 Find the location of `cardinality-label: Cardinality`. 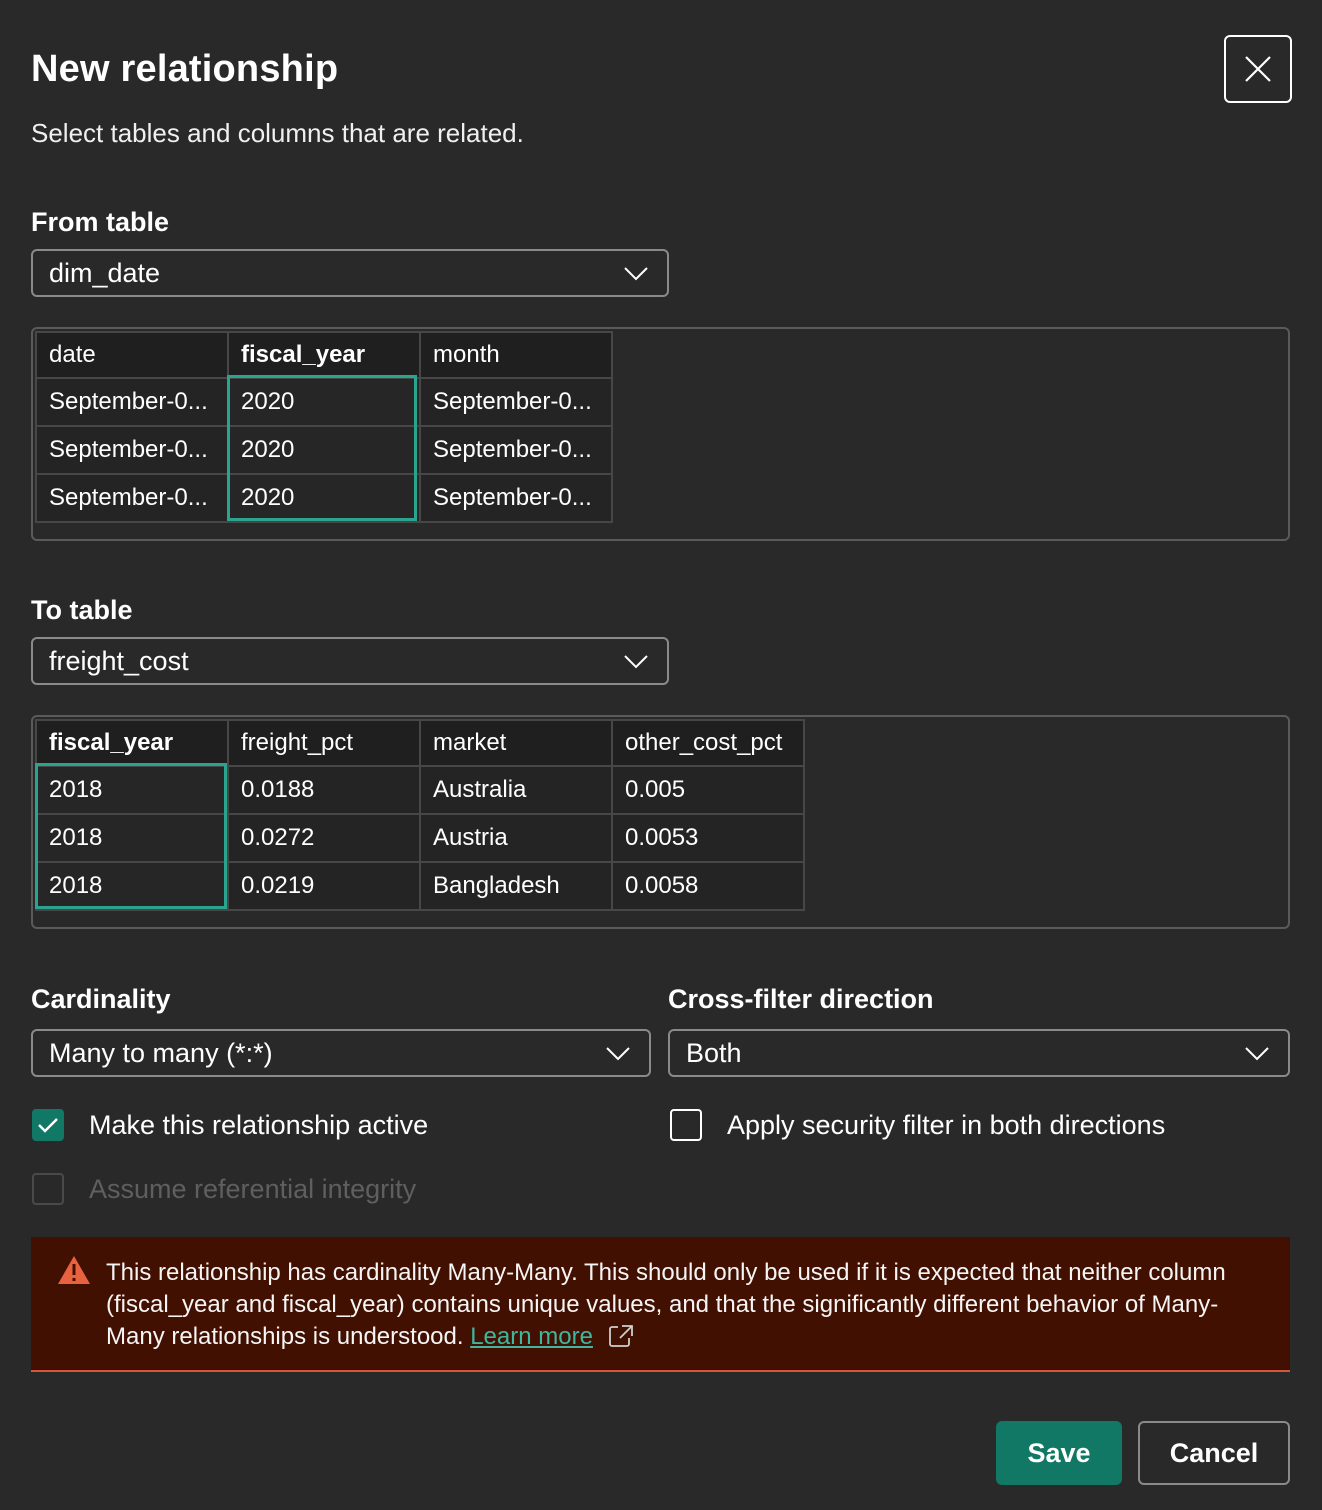

cardinality-label: Cardinality is located at coordinates (101, 999).